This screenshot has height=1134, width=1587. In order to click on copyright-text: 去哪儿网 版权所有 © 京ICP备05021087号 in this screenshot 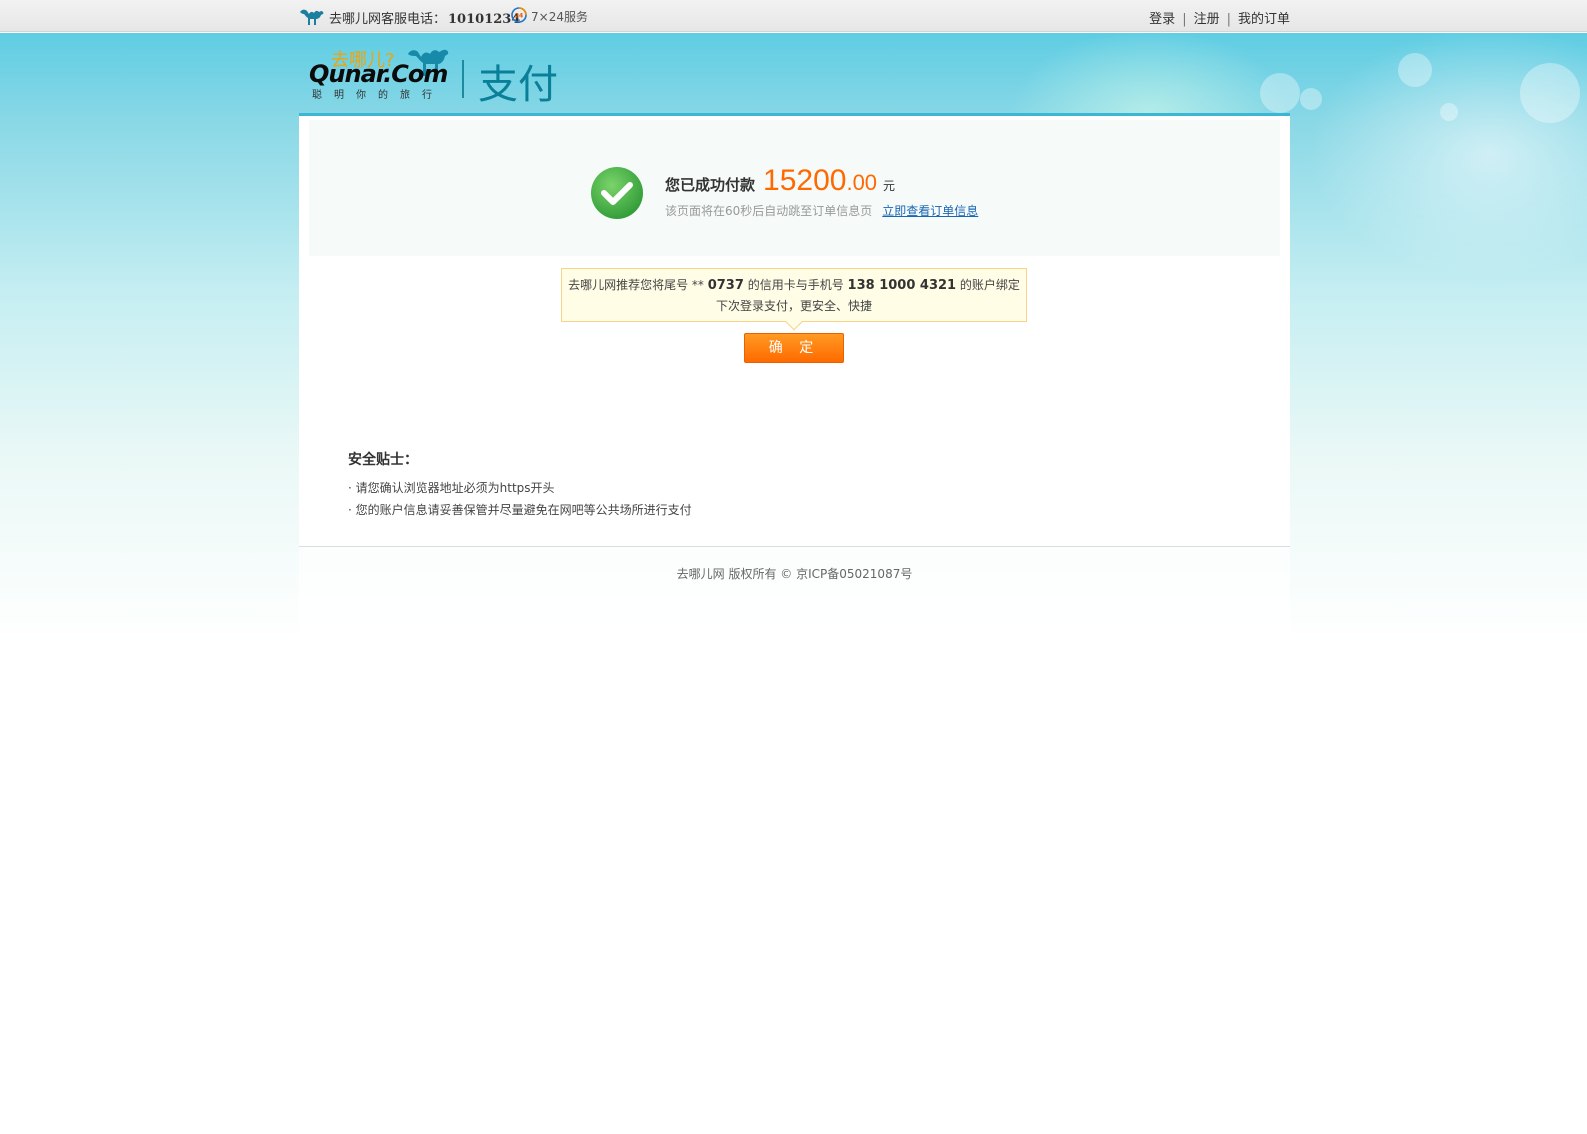, I will do `click(794, 574)`.